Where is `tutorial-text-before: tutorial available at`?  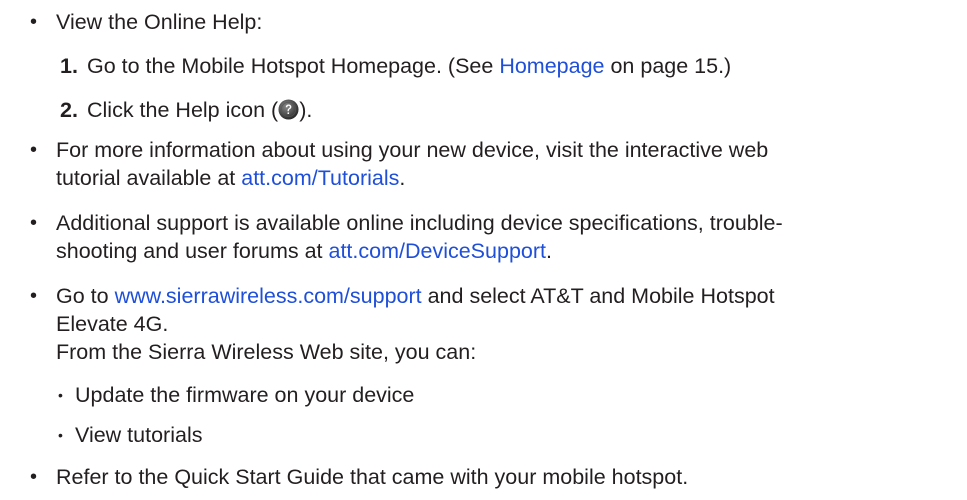 tutorial-text-before: tutorial available at is located at coordinates (149, 178).